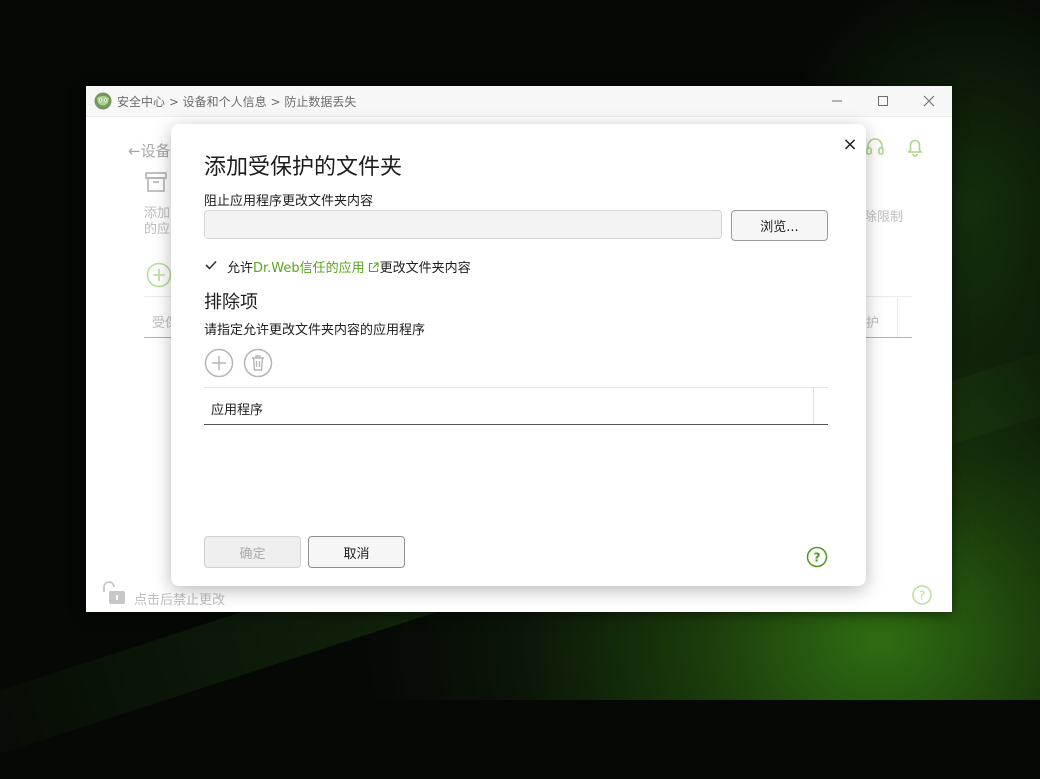  Describe the element at coordinates (356, 552) in the screenshot. I see `cancel-button: 取消` at that location.